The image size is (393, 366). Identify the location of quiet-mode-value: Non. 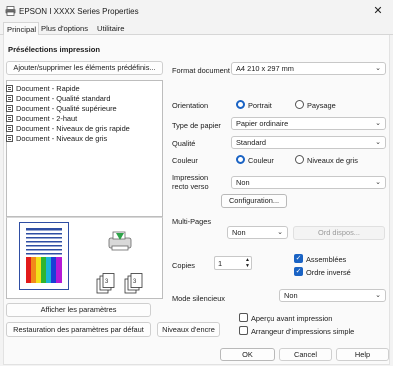
(291, 295).